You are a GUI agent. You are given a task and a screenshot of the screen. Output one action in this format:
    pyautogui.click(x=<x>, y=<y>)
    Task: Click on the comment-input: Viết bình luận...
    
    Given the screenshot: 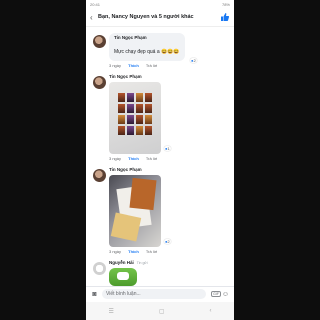 What is the action you would take?
    pyautogui.click(x=154, y=294)
    